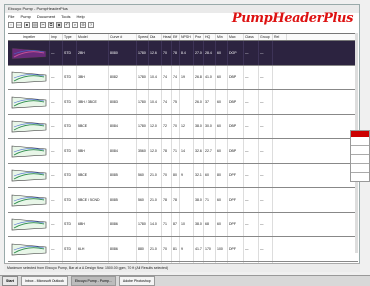 Image resolution: width=370 pixels, height=286 pixels. I want to click on cell-max: DPF, so click(236, 224).